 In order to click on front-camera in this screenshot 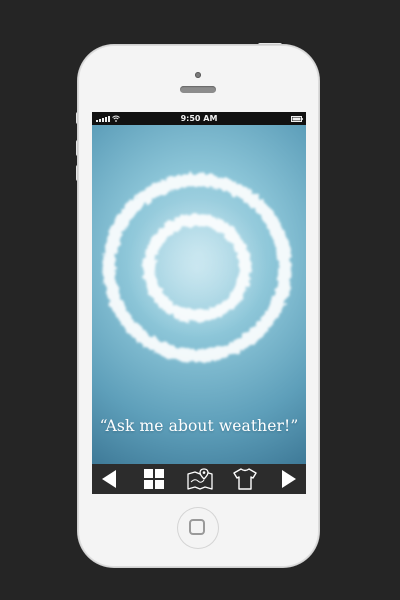, I will do `click(198, 75)`.